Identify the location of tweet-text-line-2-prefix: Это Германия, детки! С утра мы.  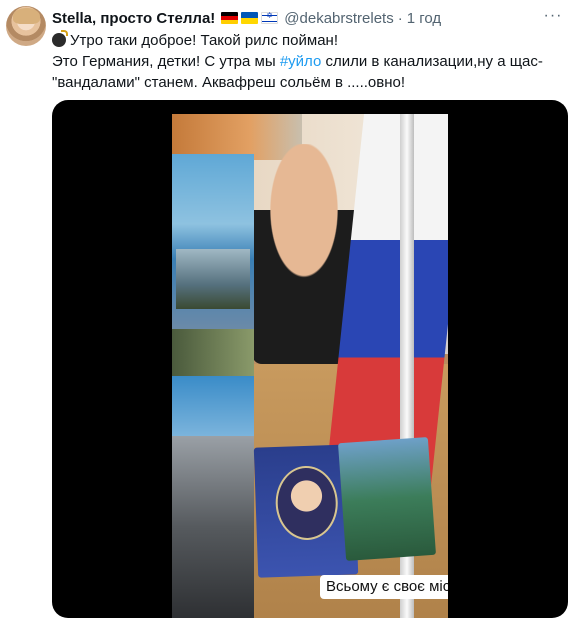
(166, 61).